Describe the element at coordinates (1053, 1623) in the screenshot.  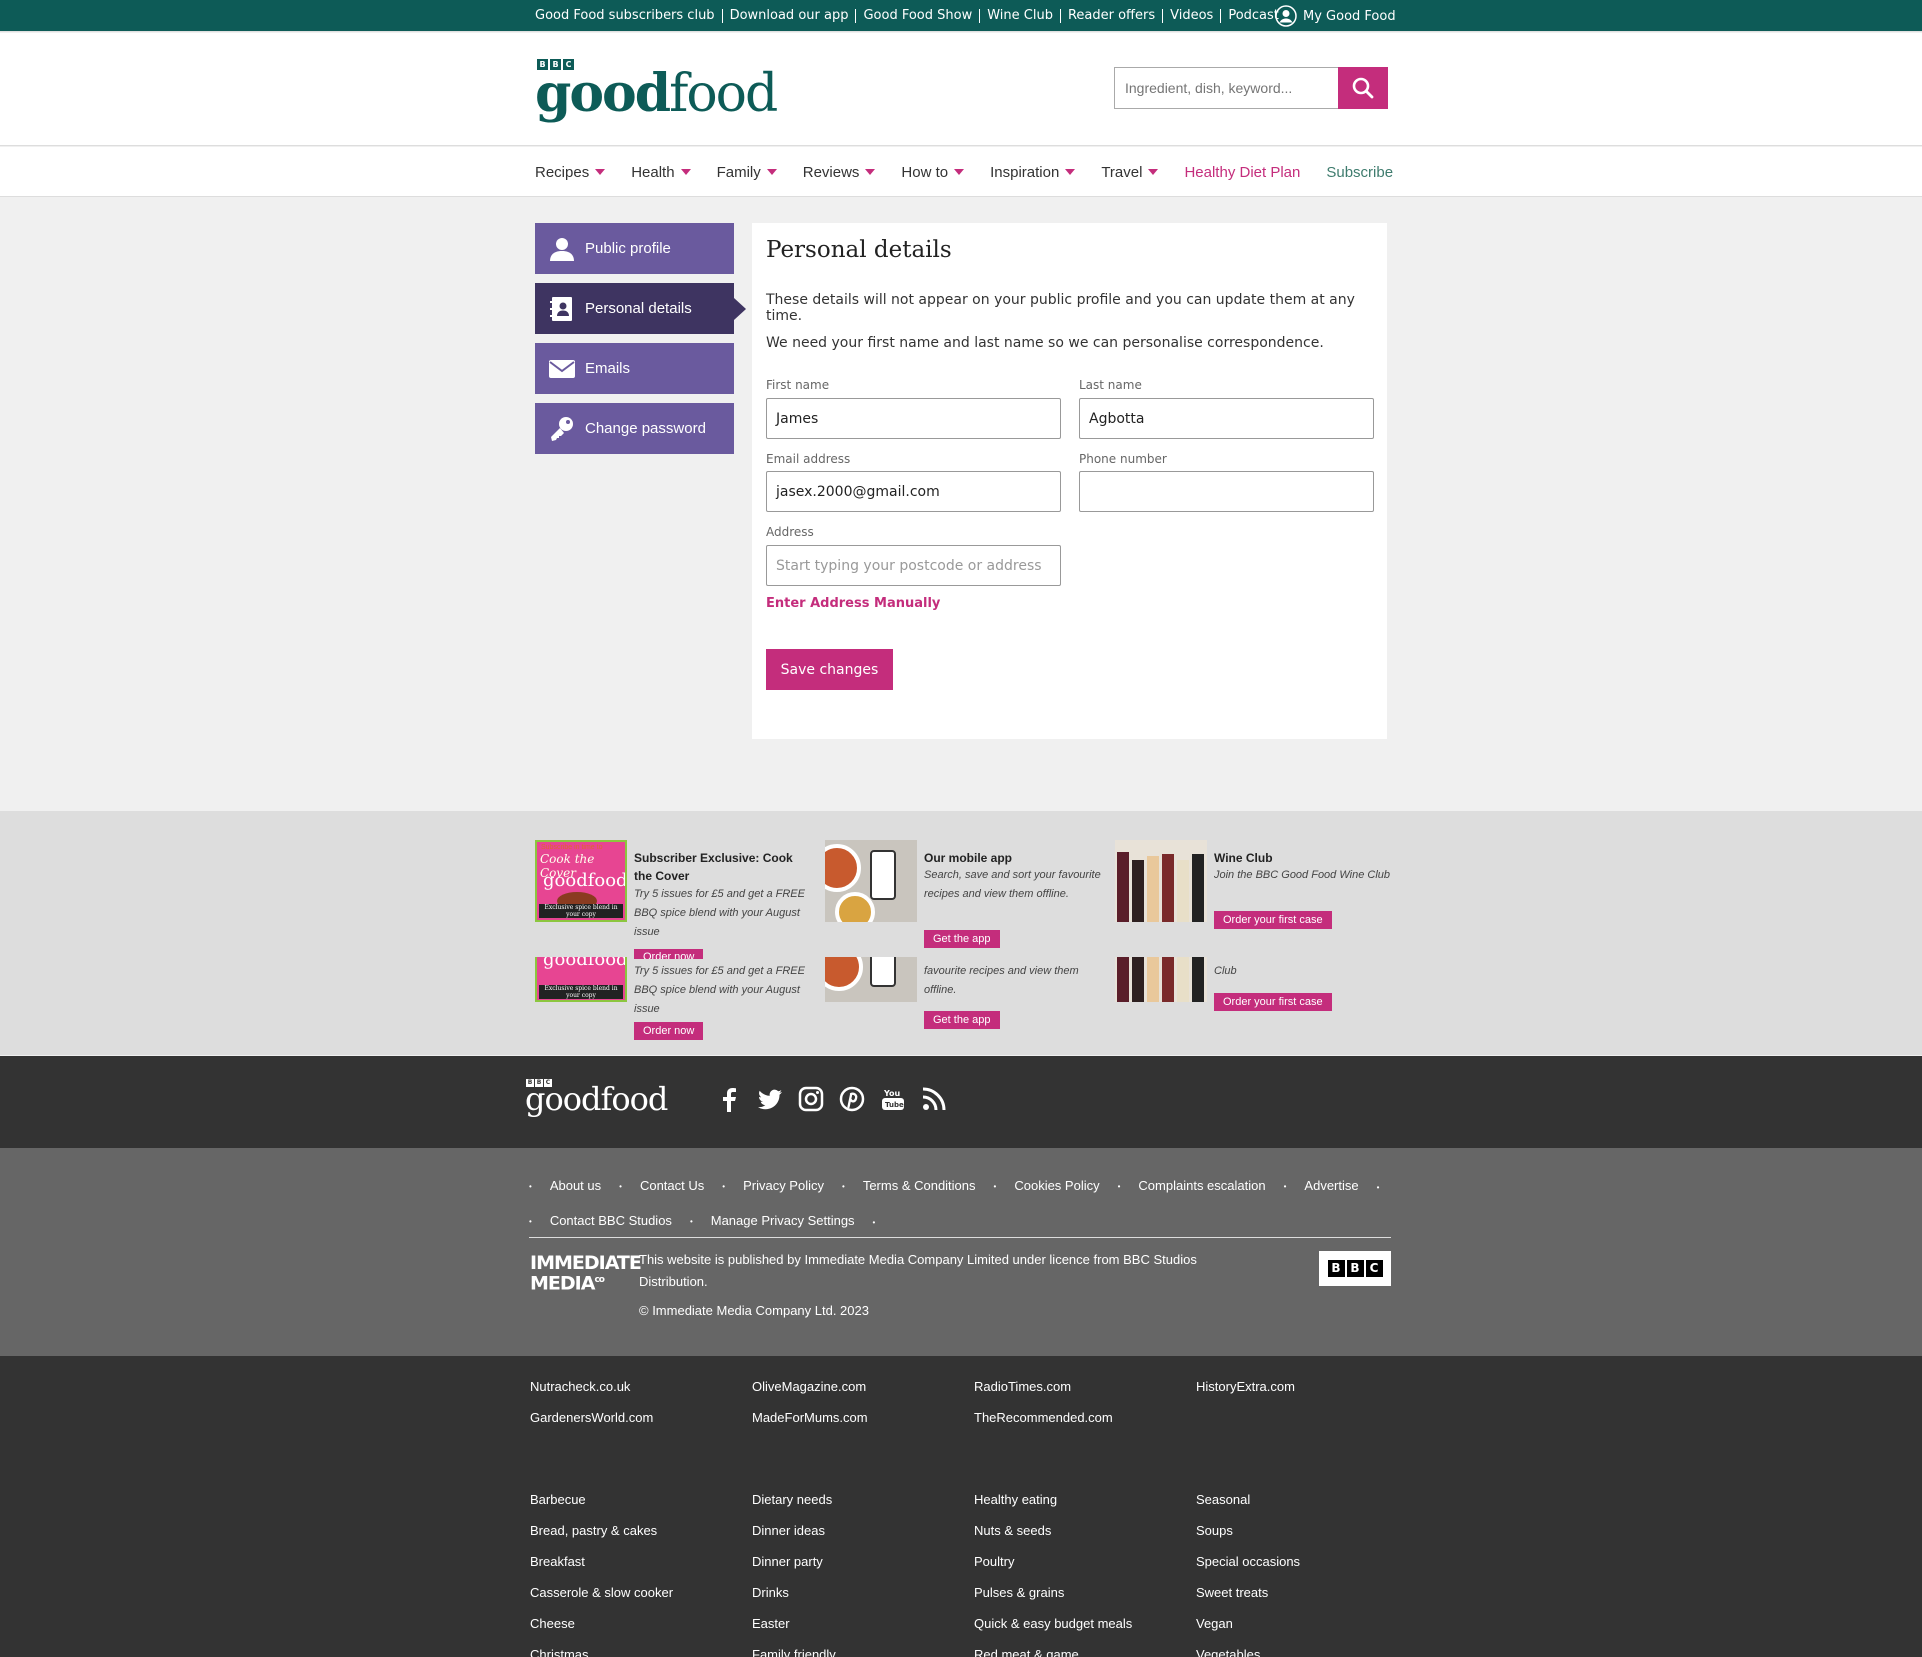
I see `category-link: Quick & easy budget meals` at that location.